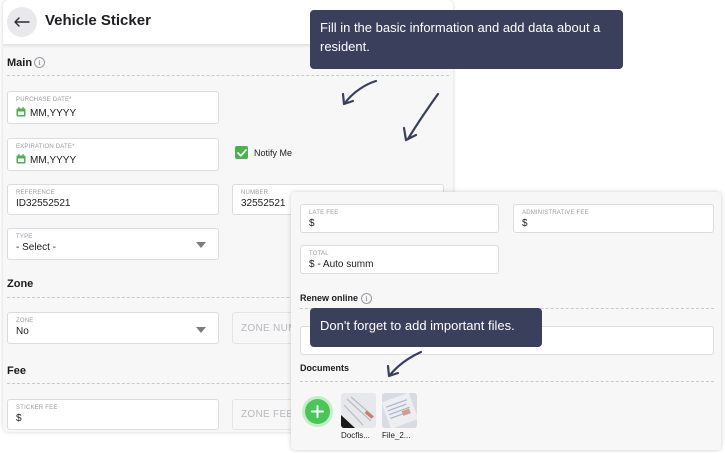 The width and height of the screenshot is (725, 453). What do you see at coordinates (113, 107) in the screenshot?
I see `purchase-date-field: PURCHASE DATE* MM,YYYY` at bounding box center [113, 107].